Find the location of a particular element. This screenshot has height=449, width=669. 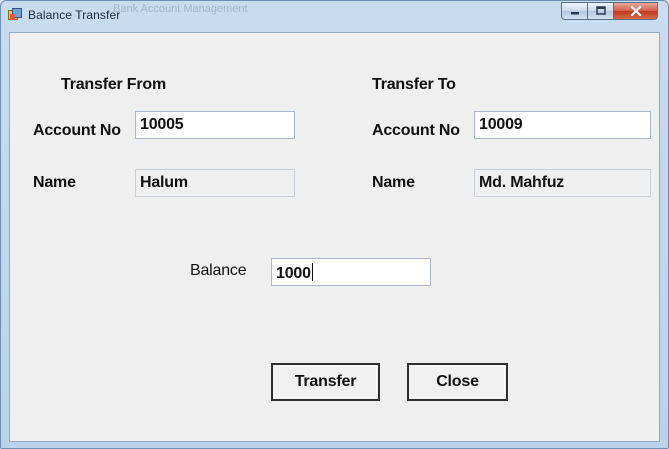

to-name-field: Md. Mahfuz is located at coordinates (562, 183).